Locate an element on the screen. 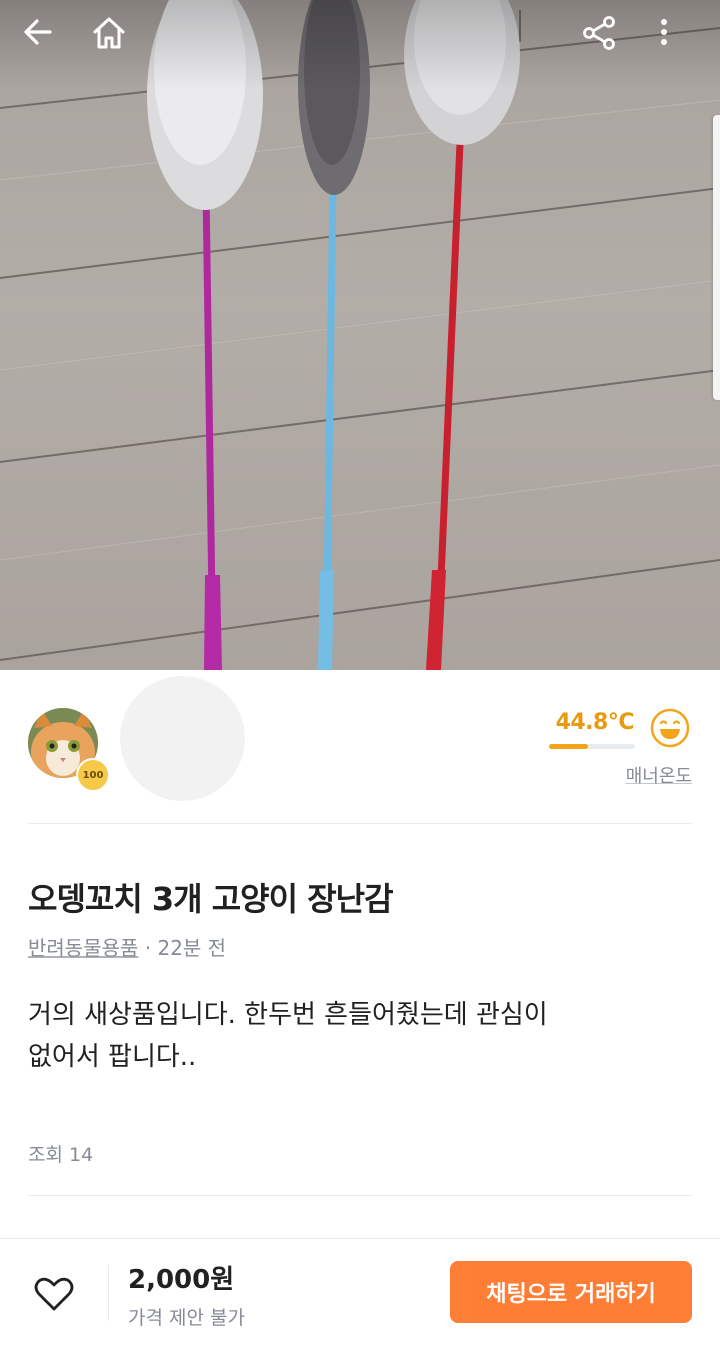 This screenshot has height=1352, width=720. like-button is located at coordinates (54, 1295).